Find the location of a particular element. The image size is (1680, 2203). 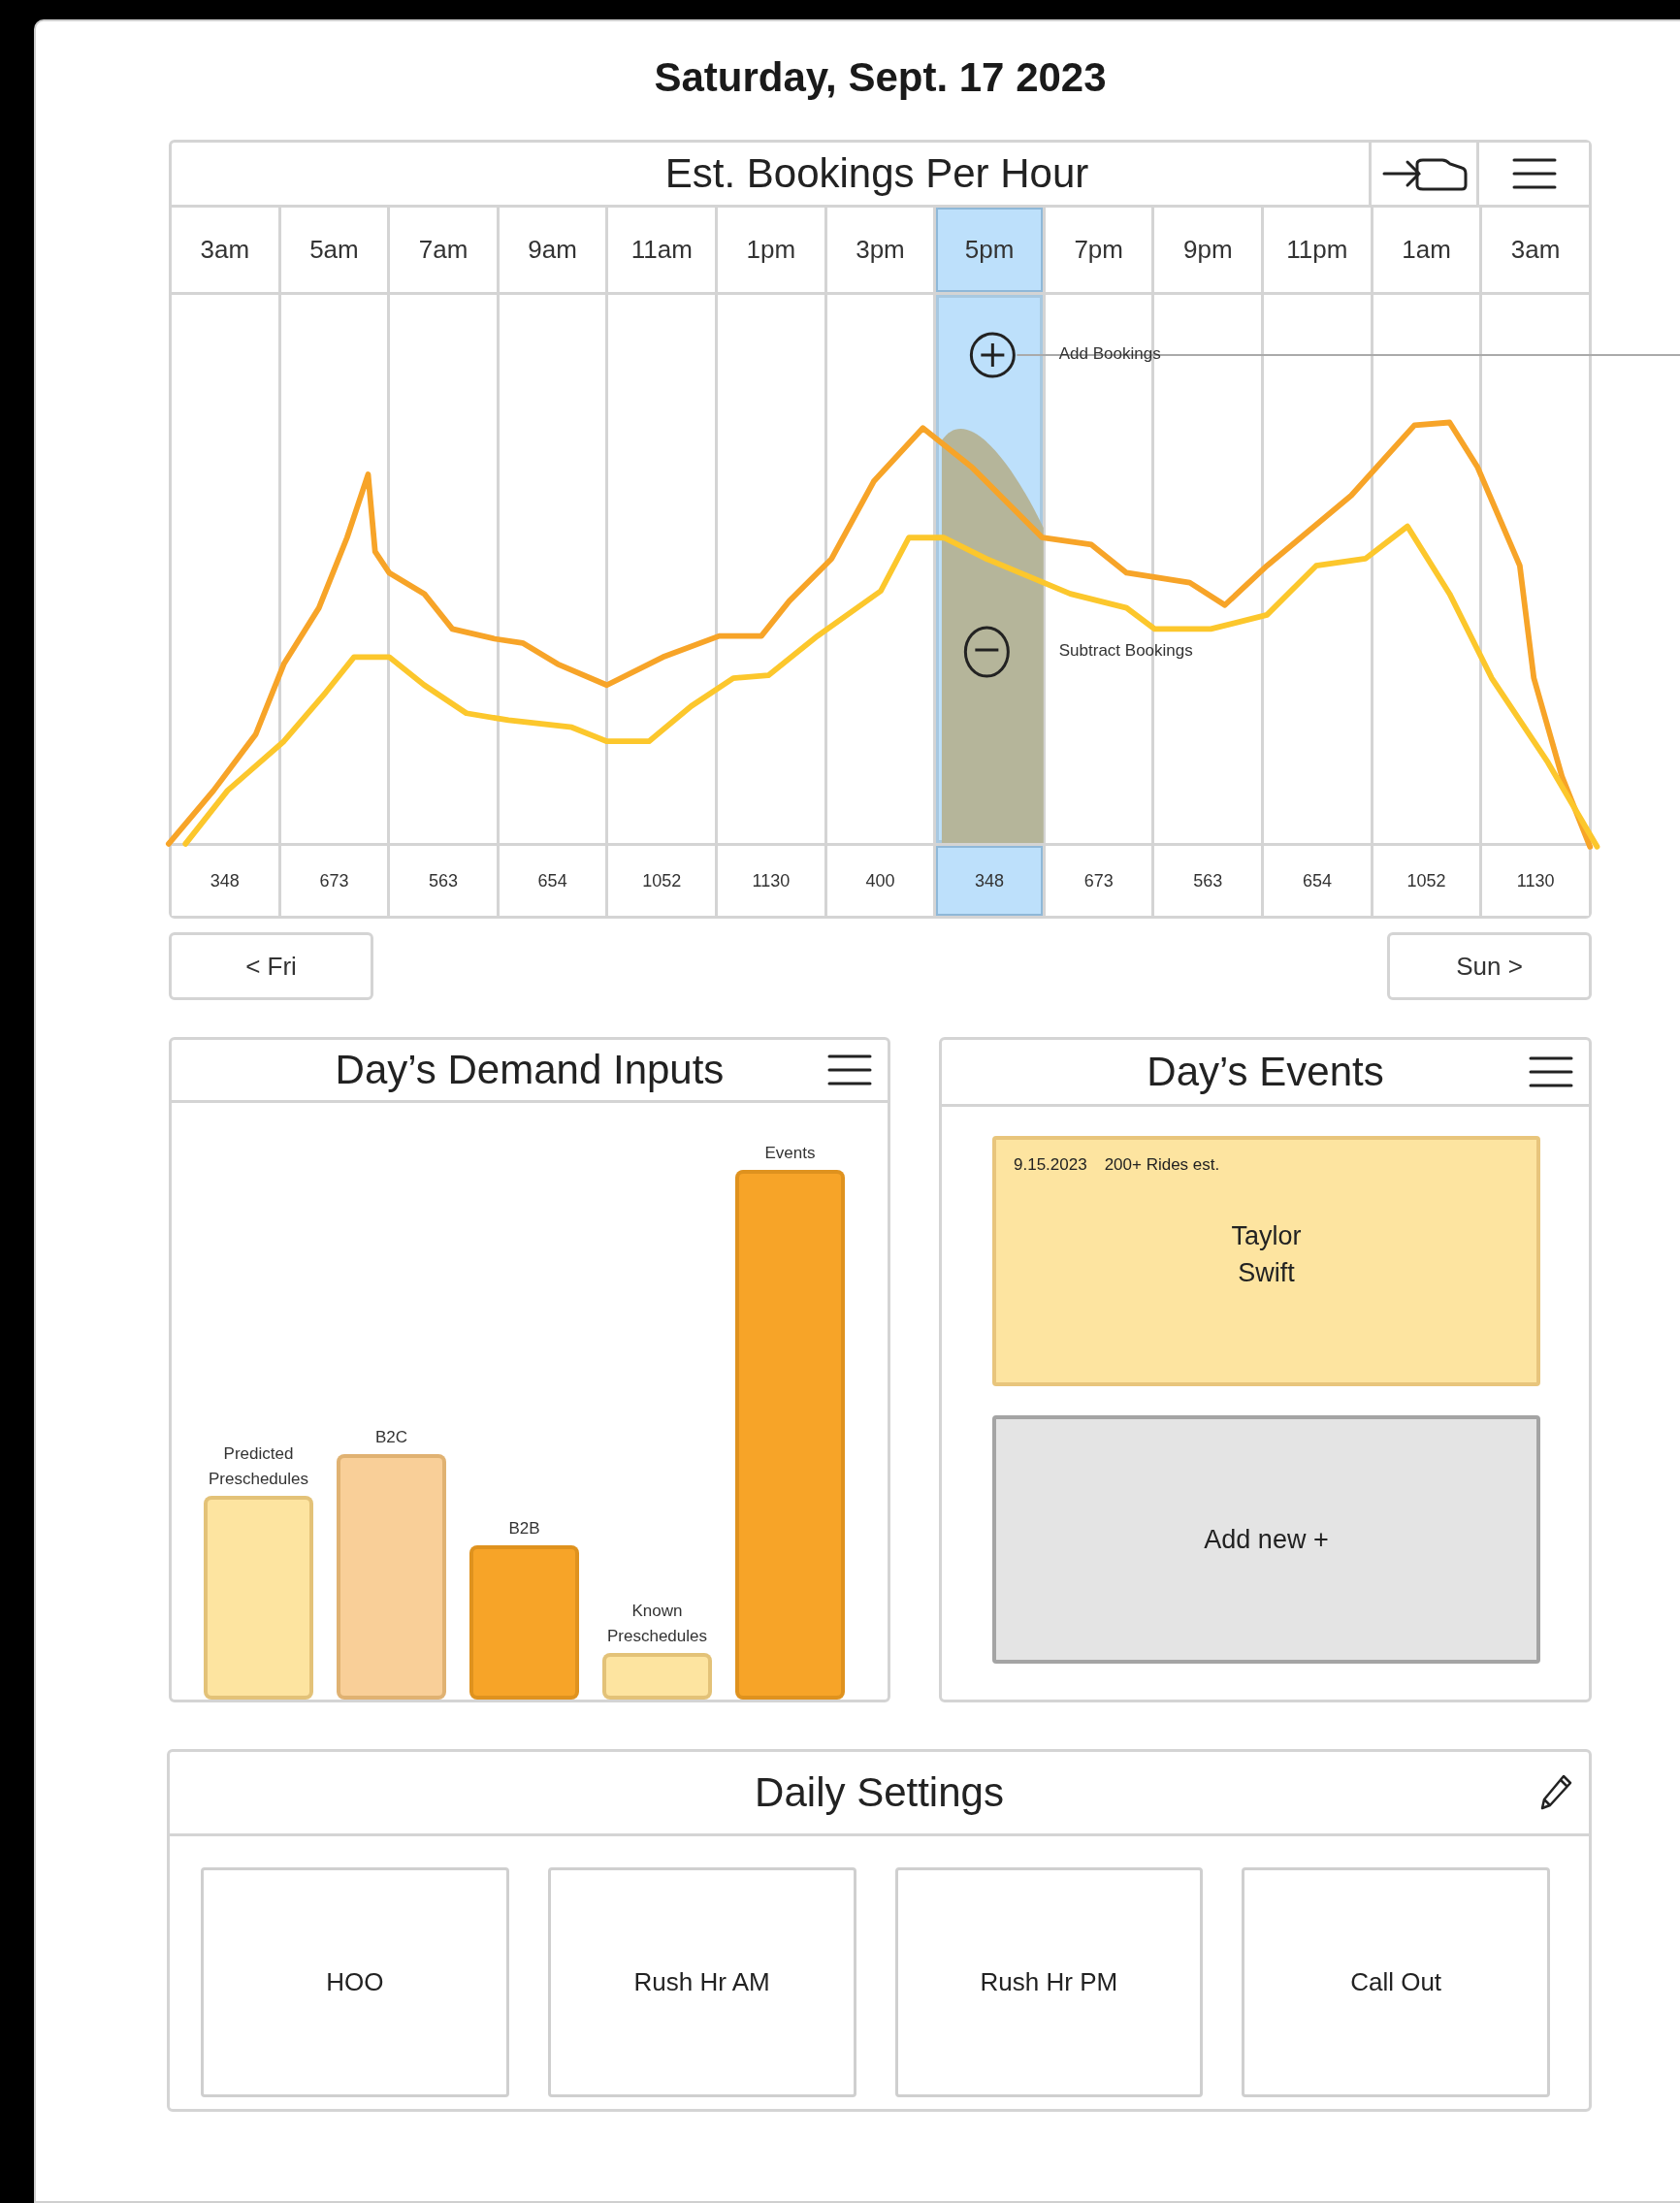

value-cell: 348 is located at coordinates (988, 881).